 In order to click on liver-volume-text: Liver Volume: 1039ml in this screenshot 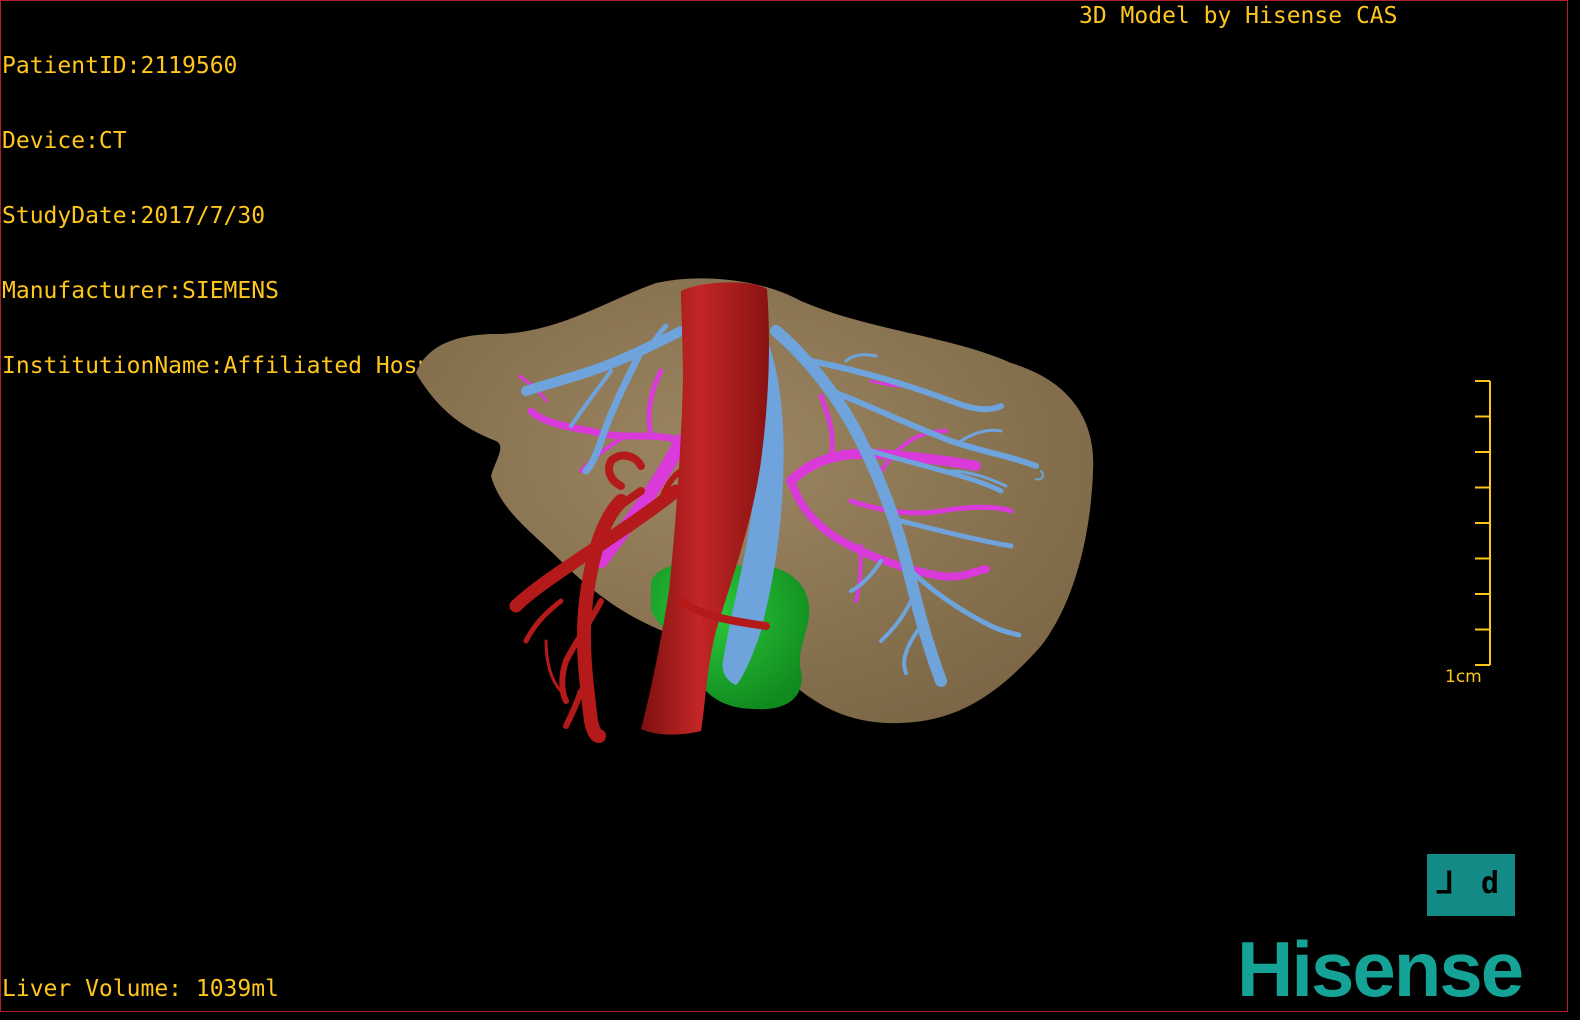, I will do `click(140, 989)`.